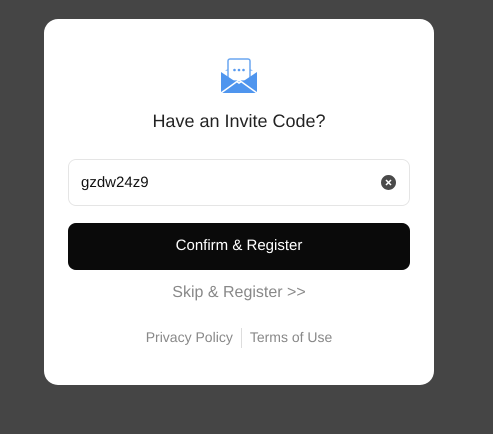 The image size is (493, 434). Describe the element at coordinates (189, 337) in the screenshot. I see `footer-link: Privacy Policy` at that location.